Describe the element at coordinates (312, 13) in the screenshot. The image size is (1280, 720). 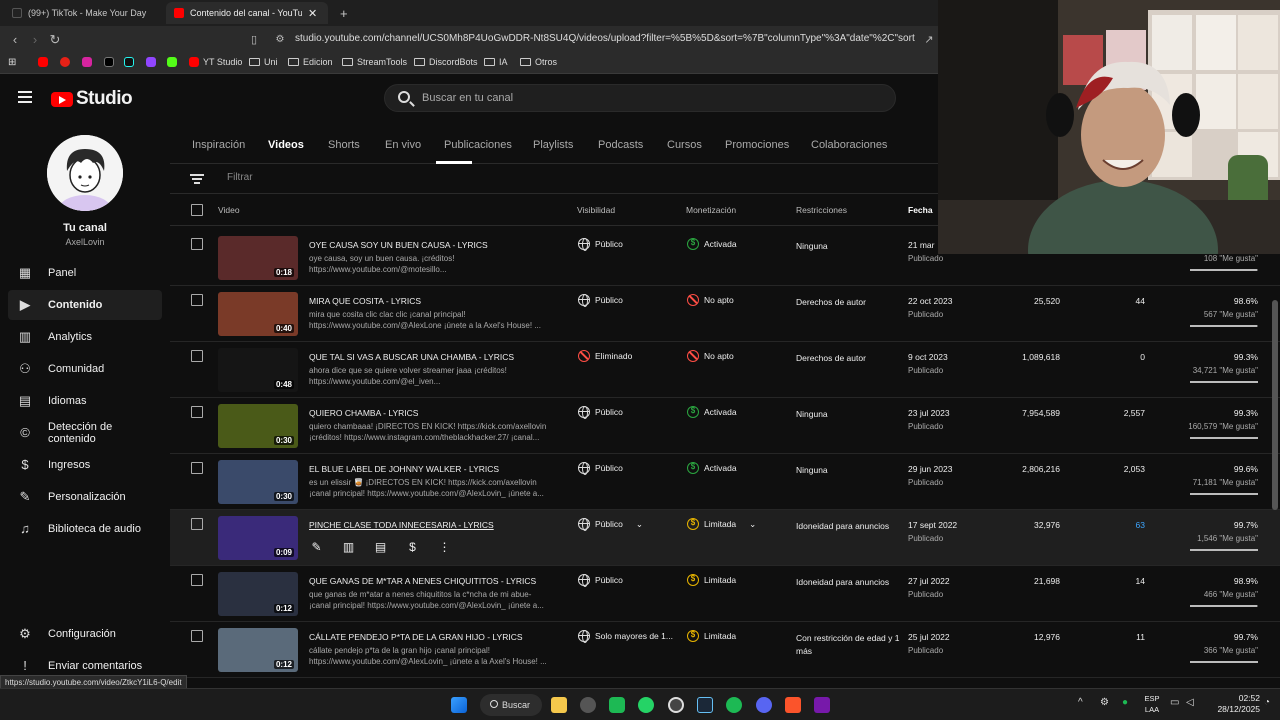
I see `close-tab-icon: ✕` at that location.